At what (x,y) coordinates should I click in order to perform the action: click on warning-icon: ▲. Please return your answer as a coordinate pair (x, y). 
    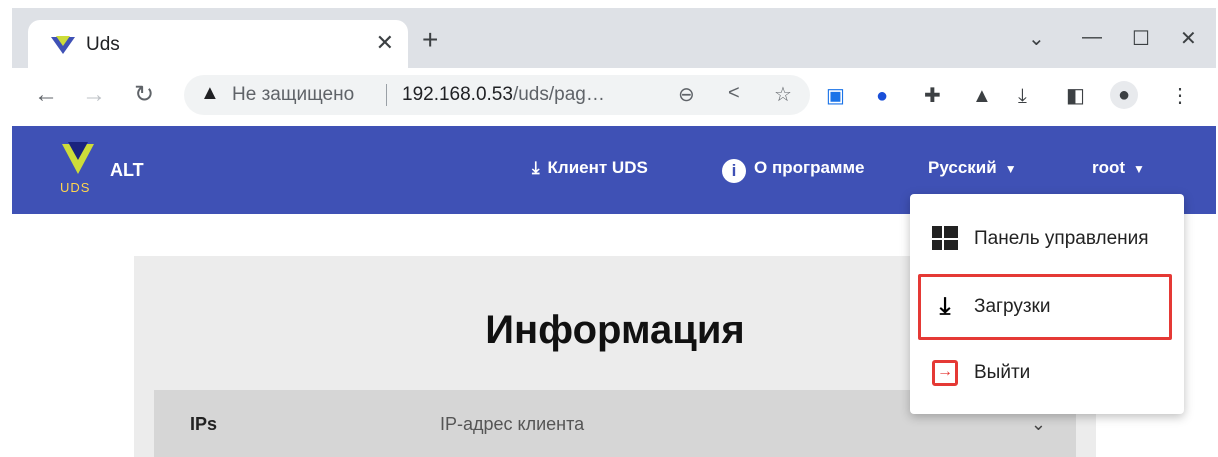
    Looking at the image, I should click on (210, 93).